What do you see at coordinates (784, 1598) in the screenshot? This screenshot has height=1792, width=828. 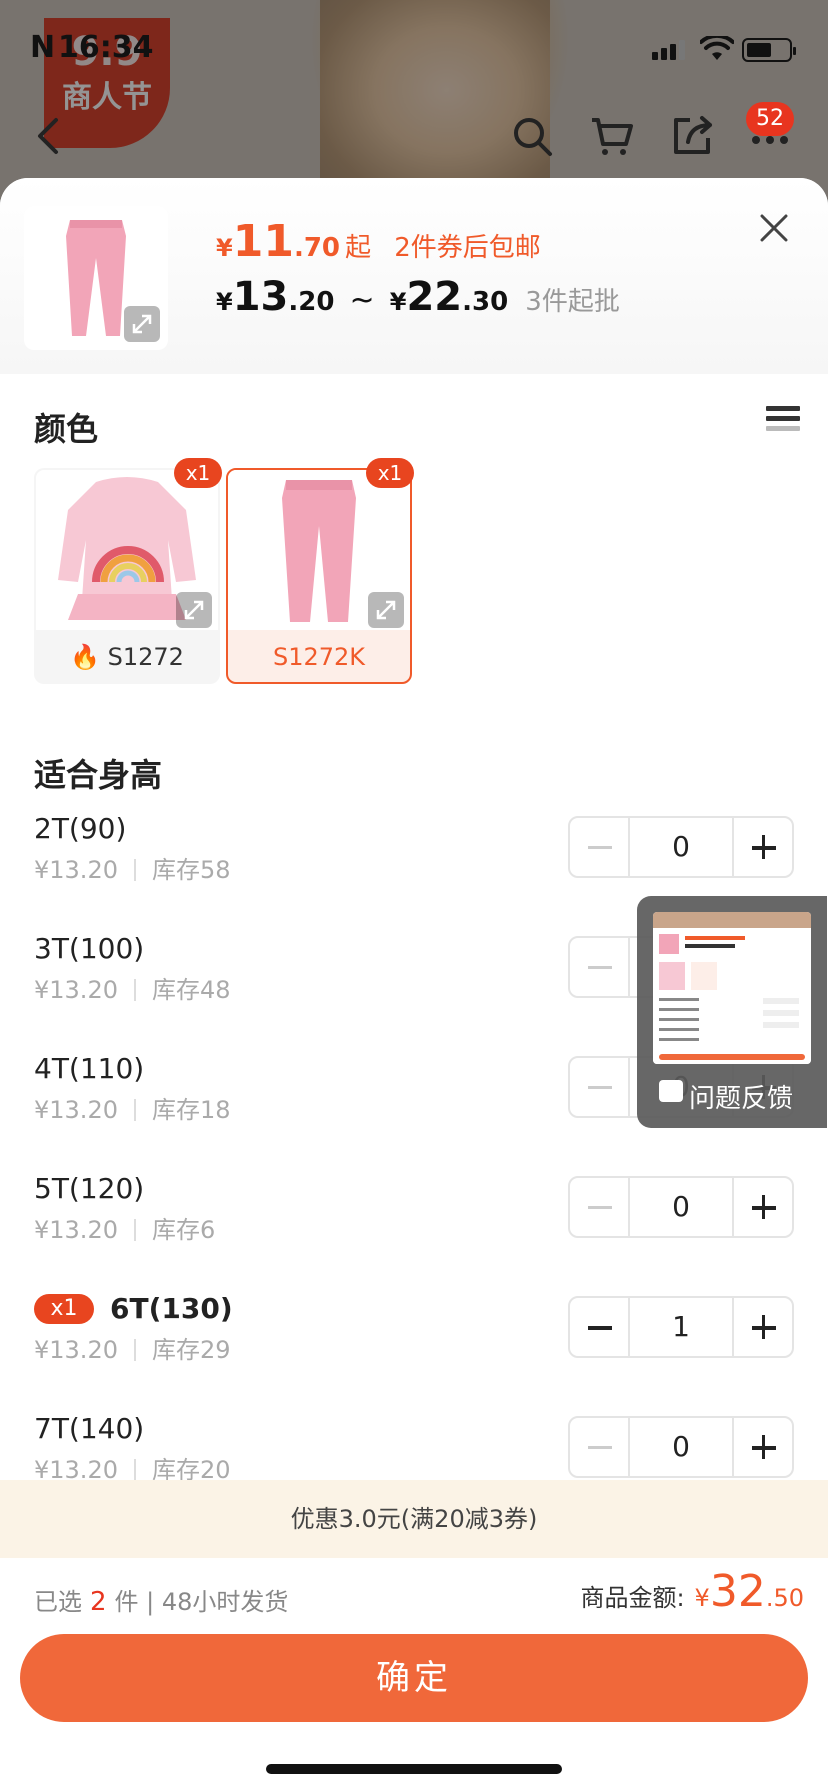 I see `amount-dec: .50` at bounding box center [784, 1598].